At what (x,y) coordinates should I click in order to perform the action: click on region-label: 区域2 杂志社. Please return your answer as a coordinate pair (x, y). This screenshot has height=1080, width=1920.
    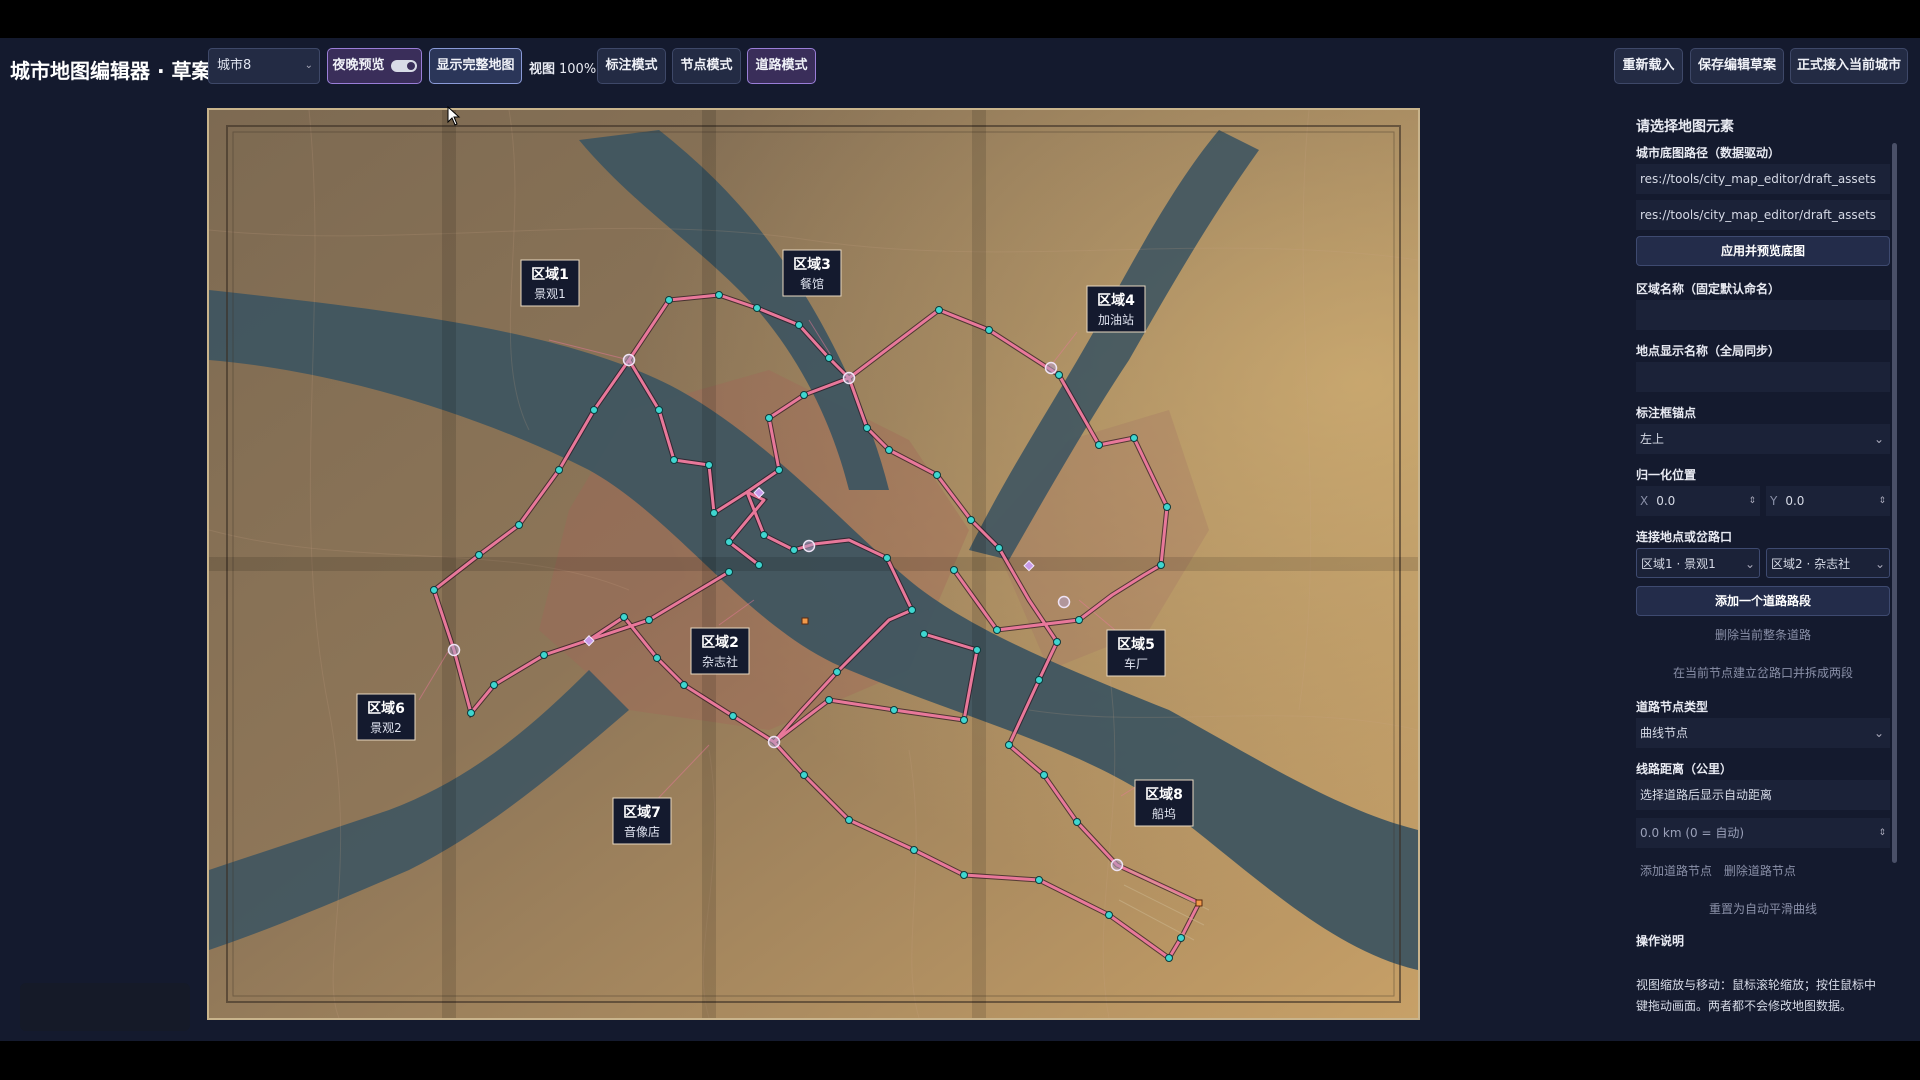
    Looking at the image, I should click on (720, 651).